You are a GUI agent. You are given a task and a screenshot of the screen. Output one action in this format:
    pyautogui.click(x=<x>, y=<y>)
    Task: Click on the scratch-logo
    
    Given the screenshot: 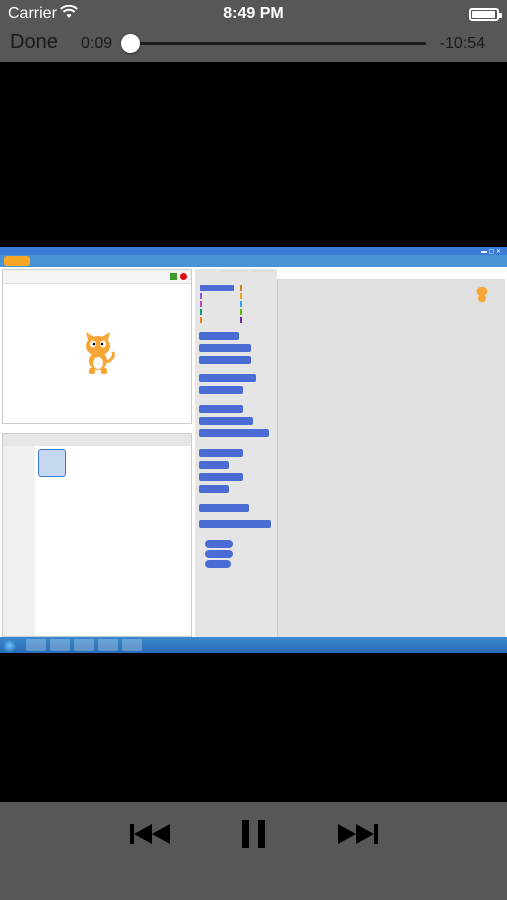 What is the action you would take?
    pyautogui.click(x=17, y=261)
    